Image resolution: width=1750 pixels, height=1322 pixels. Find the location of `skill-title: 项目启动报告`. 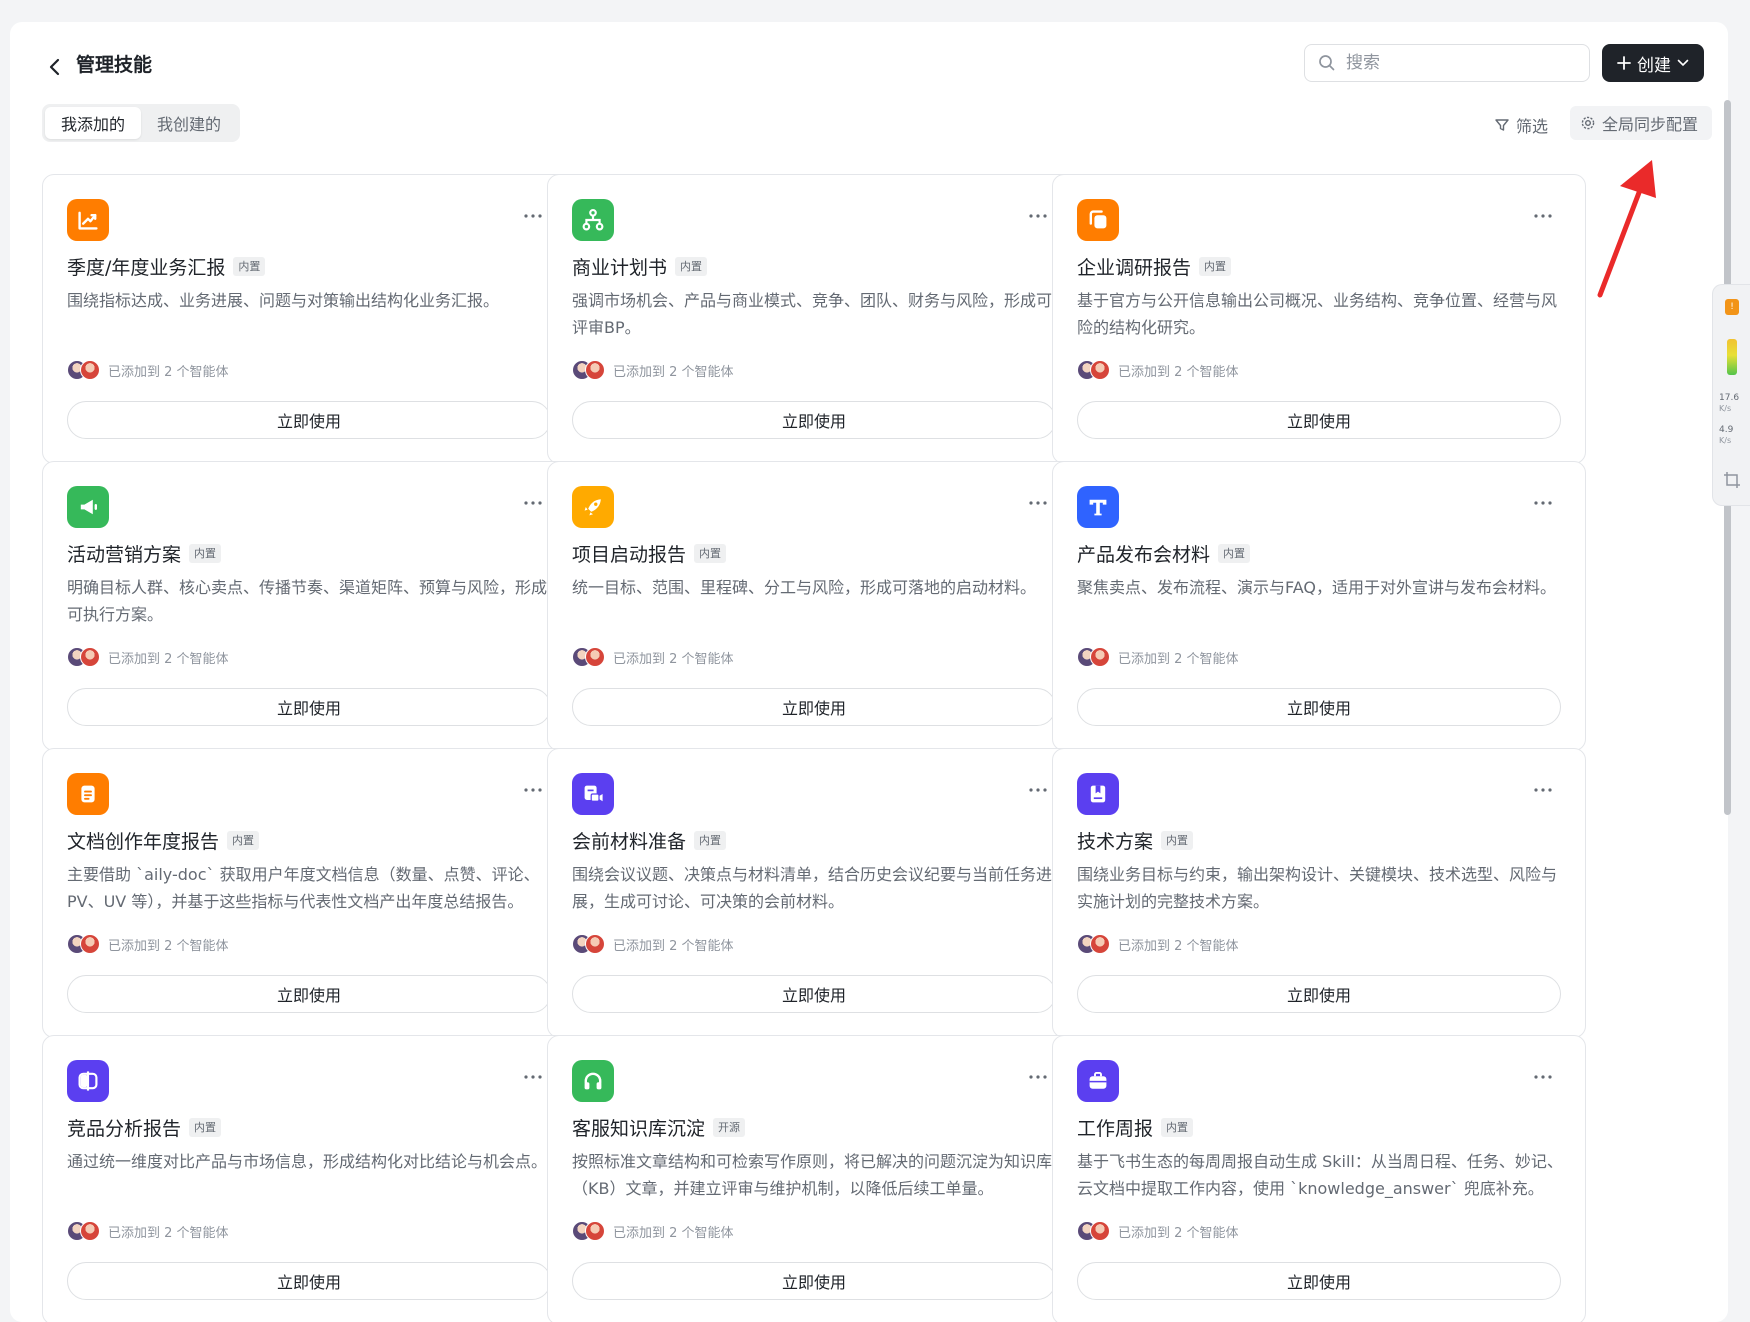

skill-title: 项目启动报告 is located at coordinates (629, 554).